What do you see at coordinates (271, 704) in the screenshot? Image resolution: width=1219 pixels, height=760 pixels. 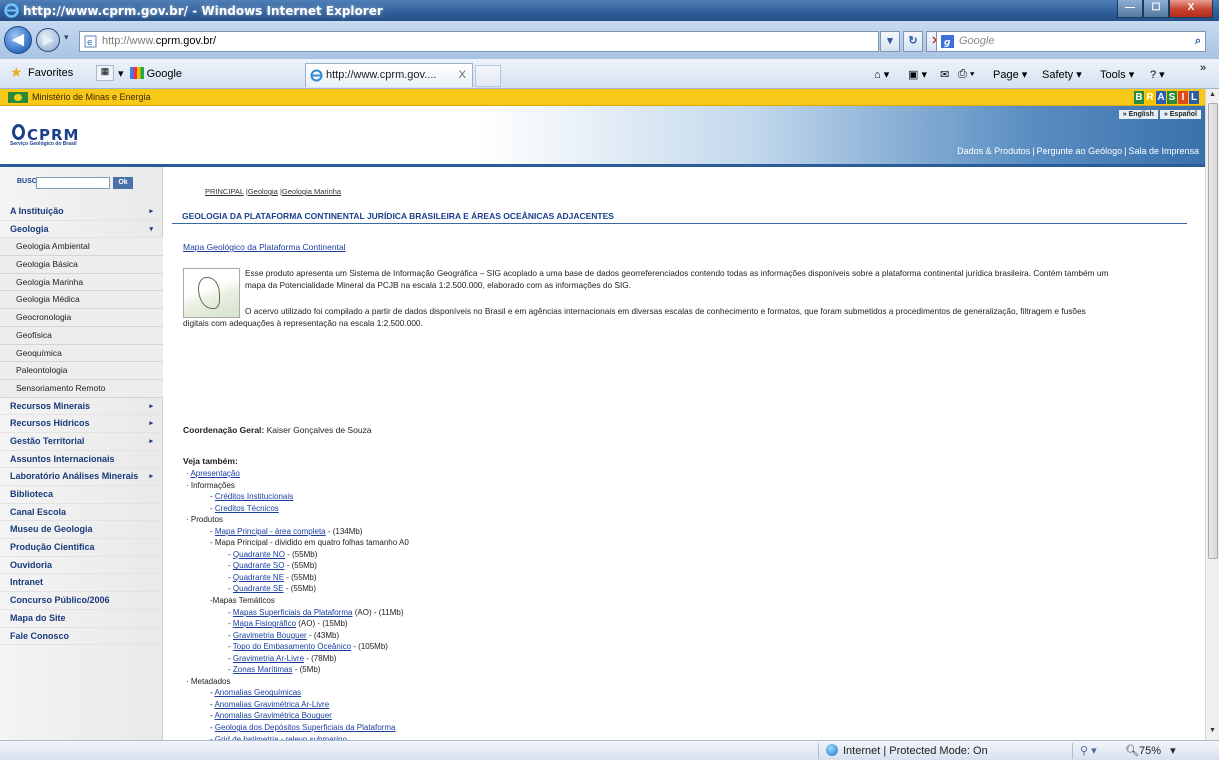 I see `list-item-link: Anomalias Gravimétrica Ar-Livre` at bounding box center [271, 704].